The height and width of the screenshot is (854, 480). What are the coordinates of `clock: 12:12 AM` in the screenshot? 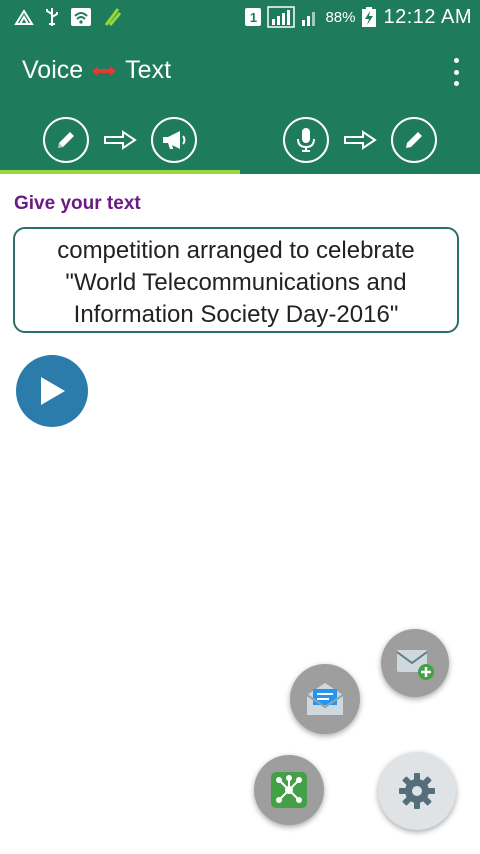 It's located at (427, 16).